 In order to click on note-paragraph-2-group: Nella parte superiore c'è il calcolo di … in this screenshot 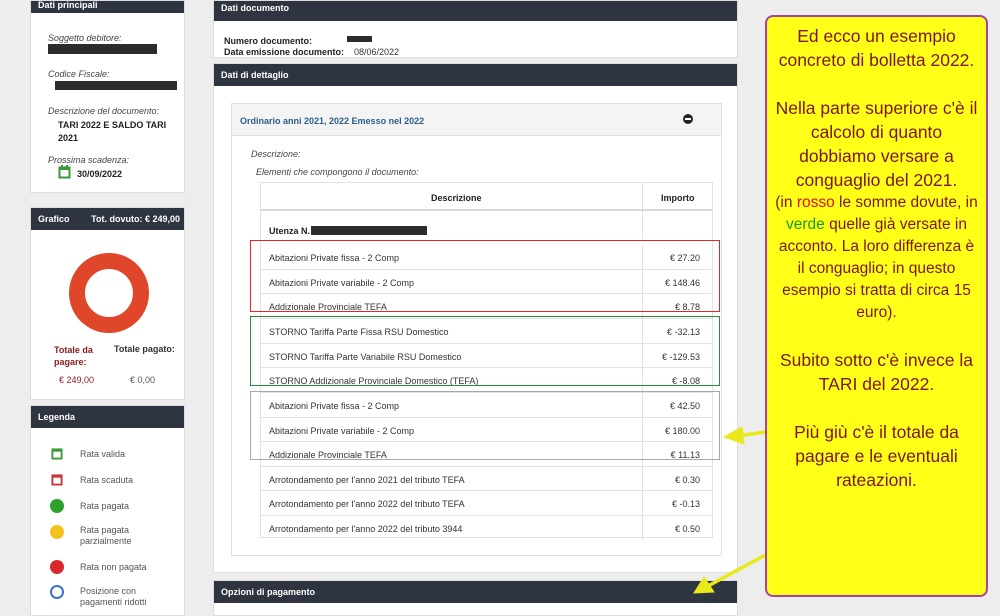, I will do `click(876, 210)`.